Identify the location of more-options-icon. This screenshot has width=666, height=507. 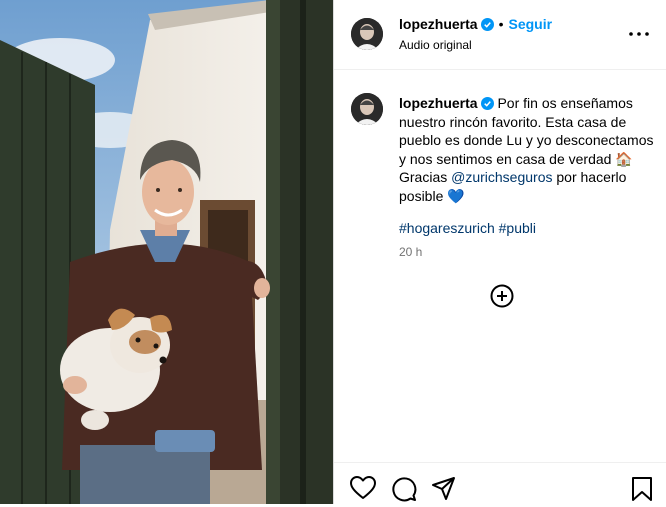
(639, 34).